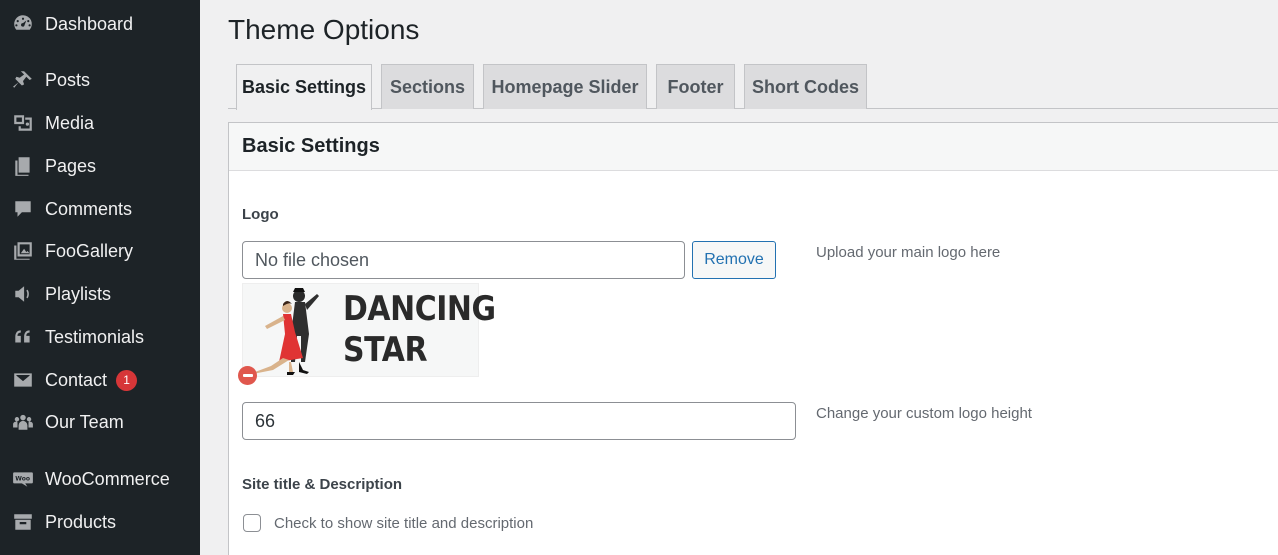  I want to click on logo-file-field: No file chosen, so click(463, 260).